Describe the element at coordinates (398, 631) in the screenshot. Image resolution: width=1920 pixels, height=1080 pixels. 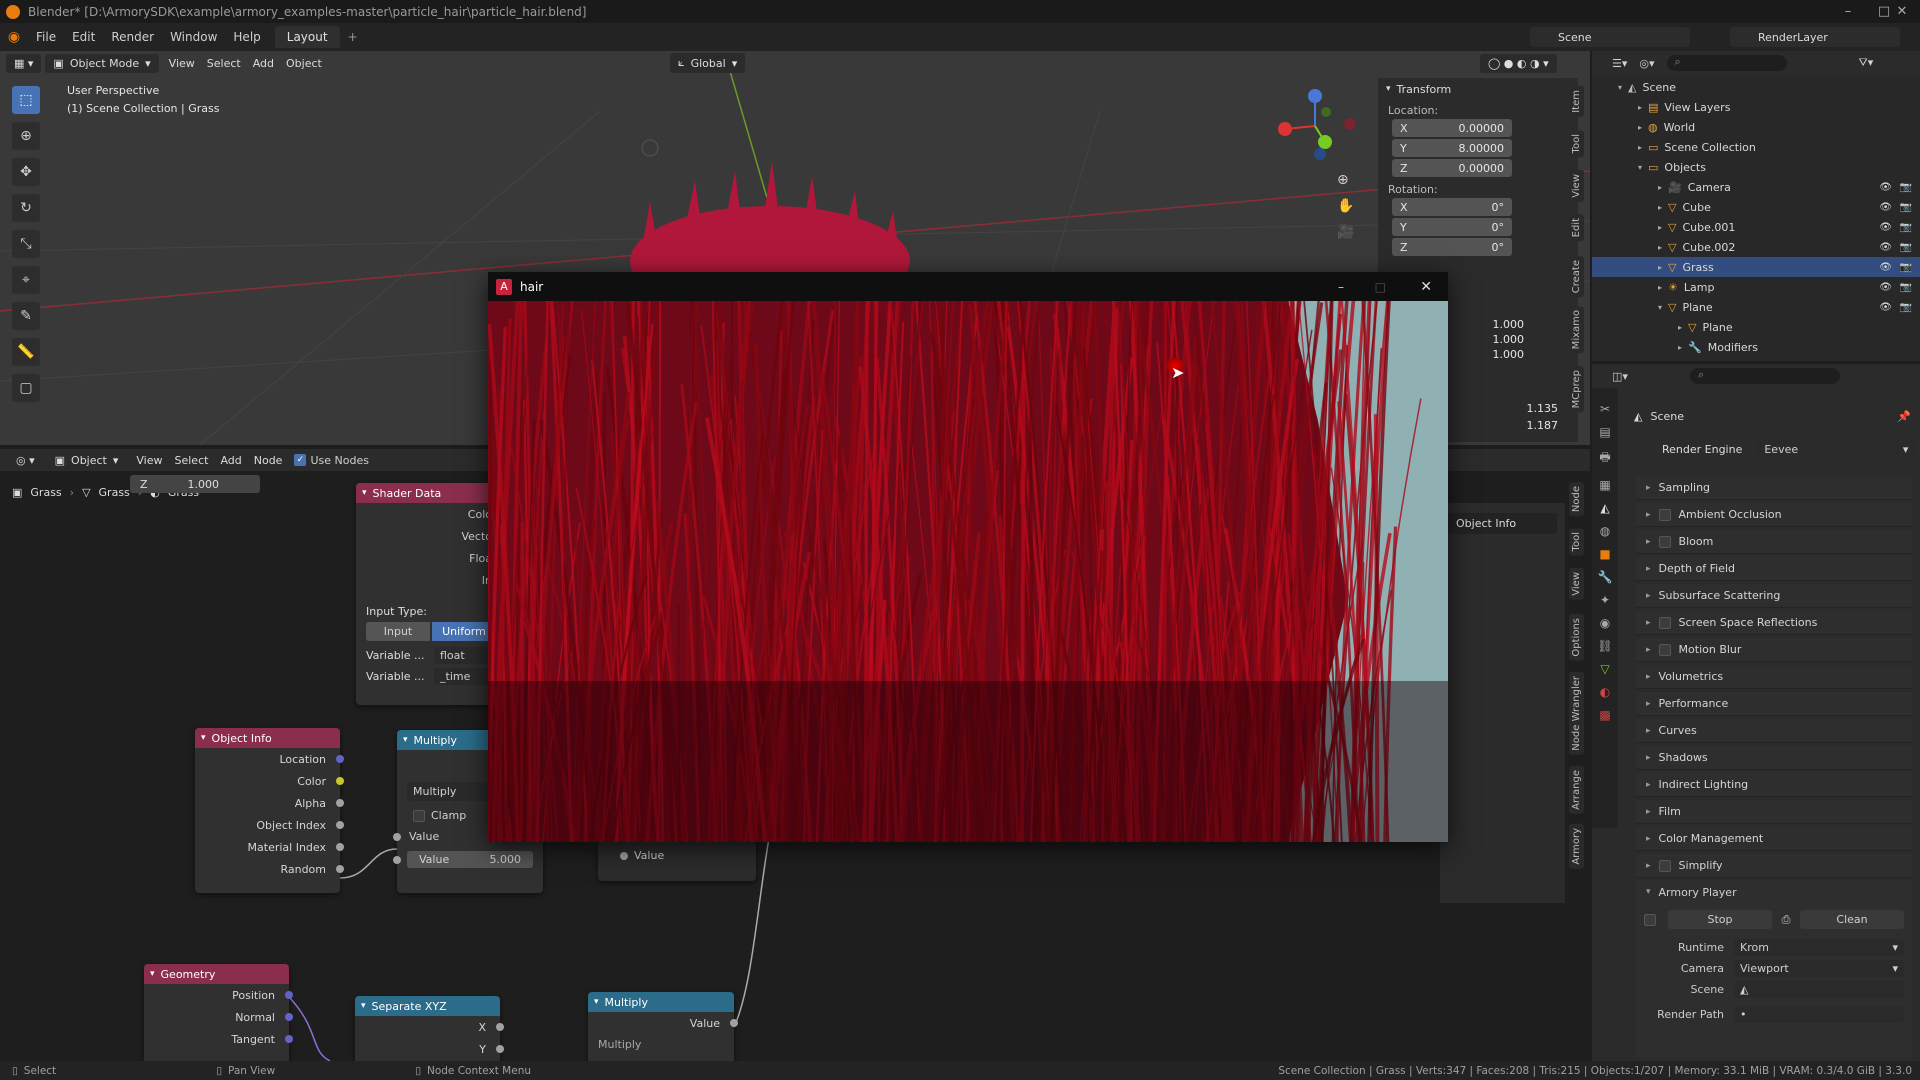
I see `input-button: Input` at that location.